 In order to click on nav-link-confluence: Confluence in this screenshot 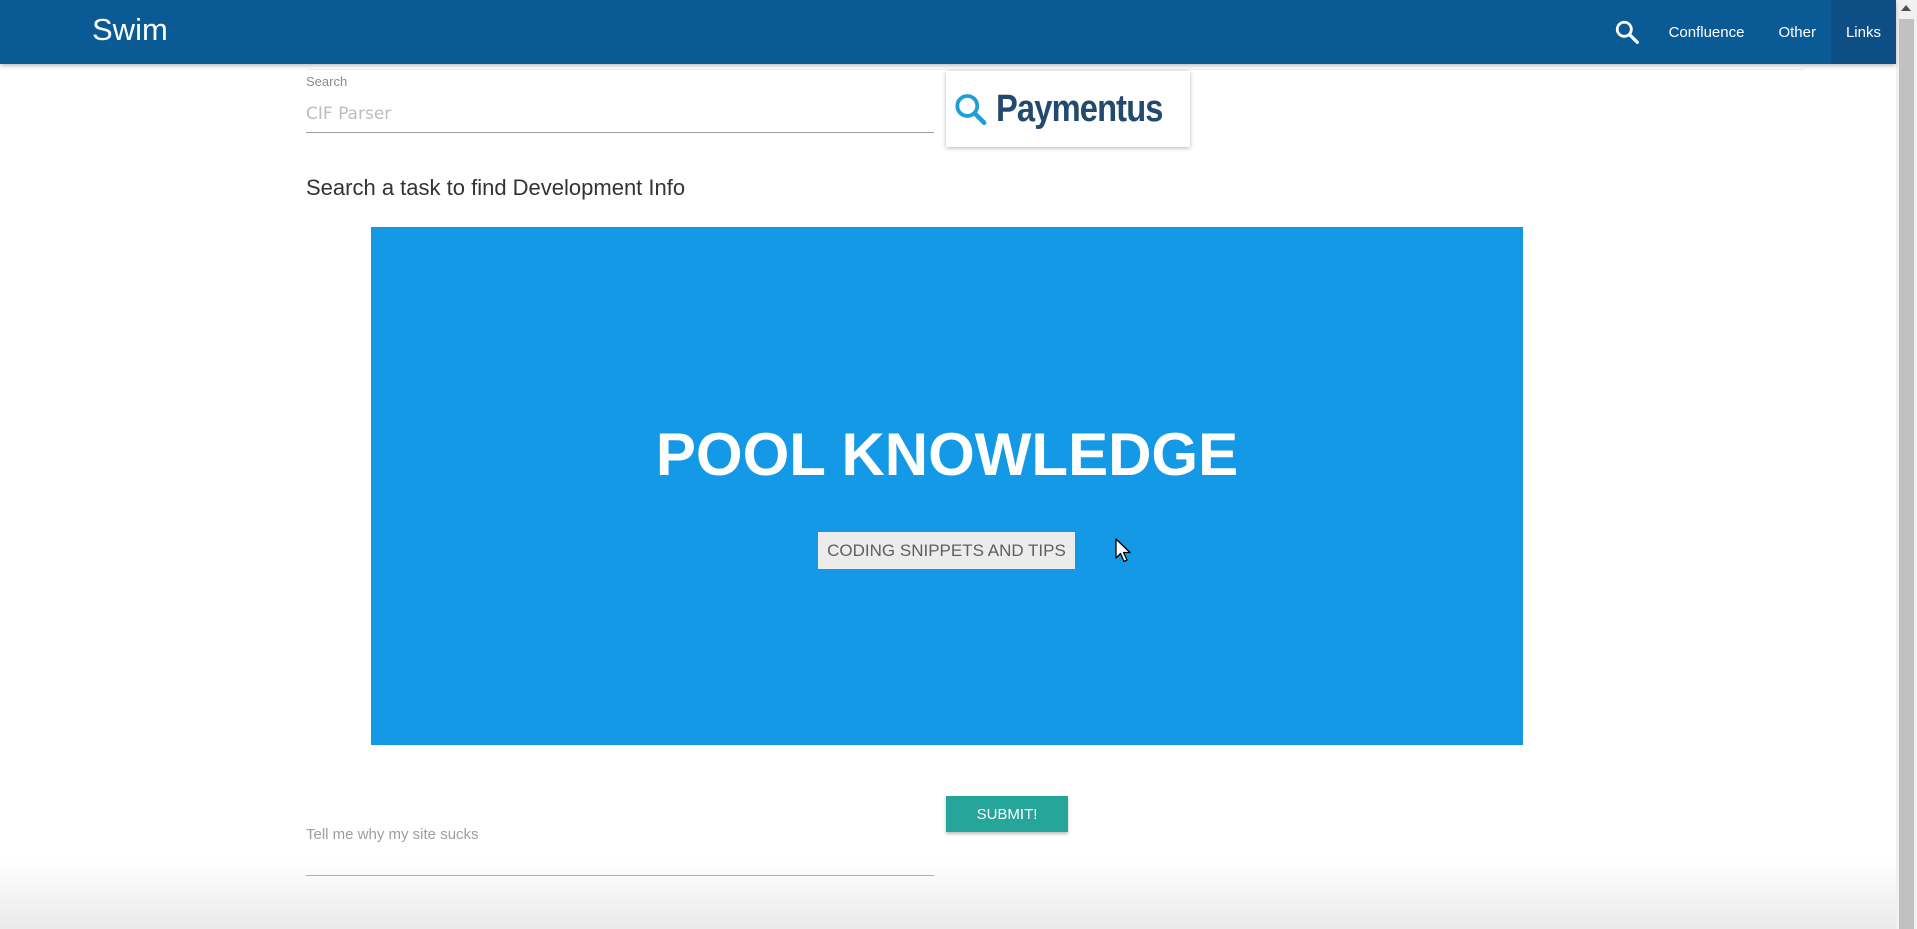, I will do `click(1707, 32)`.